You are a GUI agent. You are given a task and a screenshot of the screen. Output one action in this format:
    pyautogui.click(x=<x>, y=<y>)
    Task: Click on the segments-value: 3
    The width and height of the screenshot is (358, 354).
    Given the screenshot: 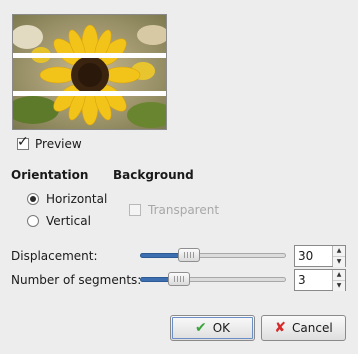 What is the action you would take?
    pyautogui.click(x=313, y=280)
    